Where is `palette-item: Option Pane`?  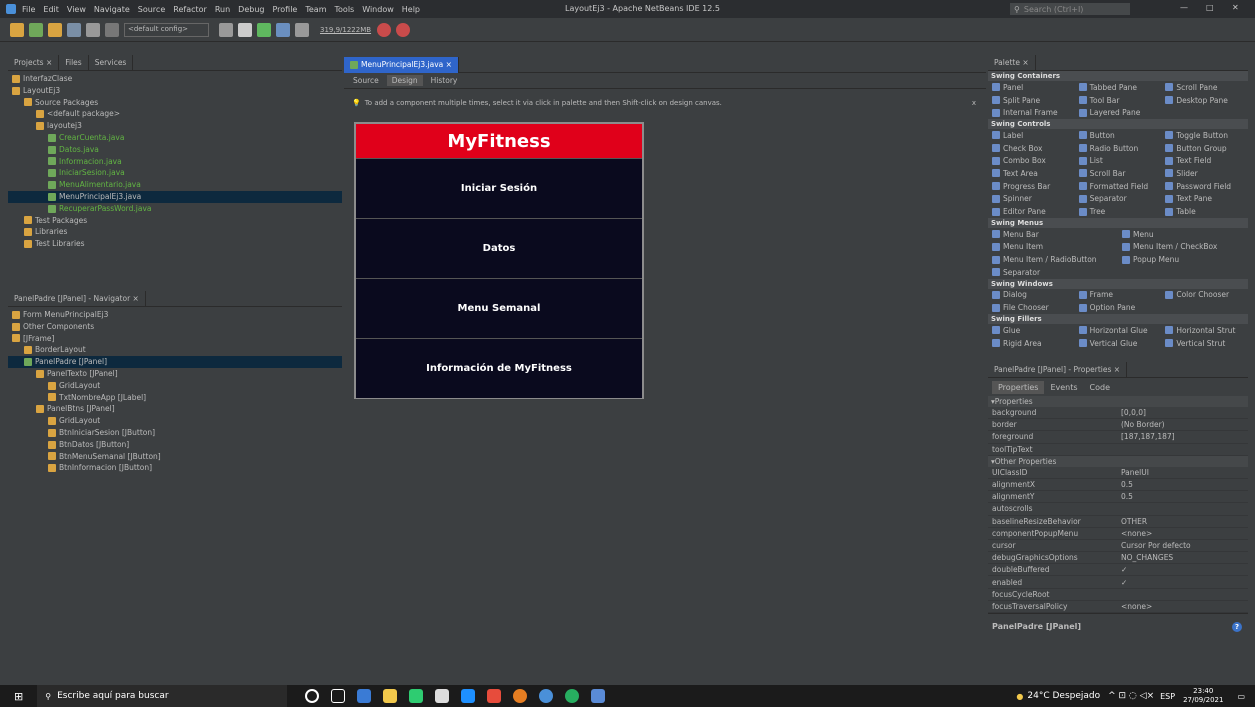
palette-item: Option Pane is located at coordinates (1118, 307).